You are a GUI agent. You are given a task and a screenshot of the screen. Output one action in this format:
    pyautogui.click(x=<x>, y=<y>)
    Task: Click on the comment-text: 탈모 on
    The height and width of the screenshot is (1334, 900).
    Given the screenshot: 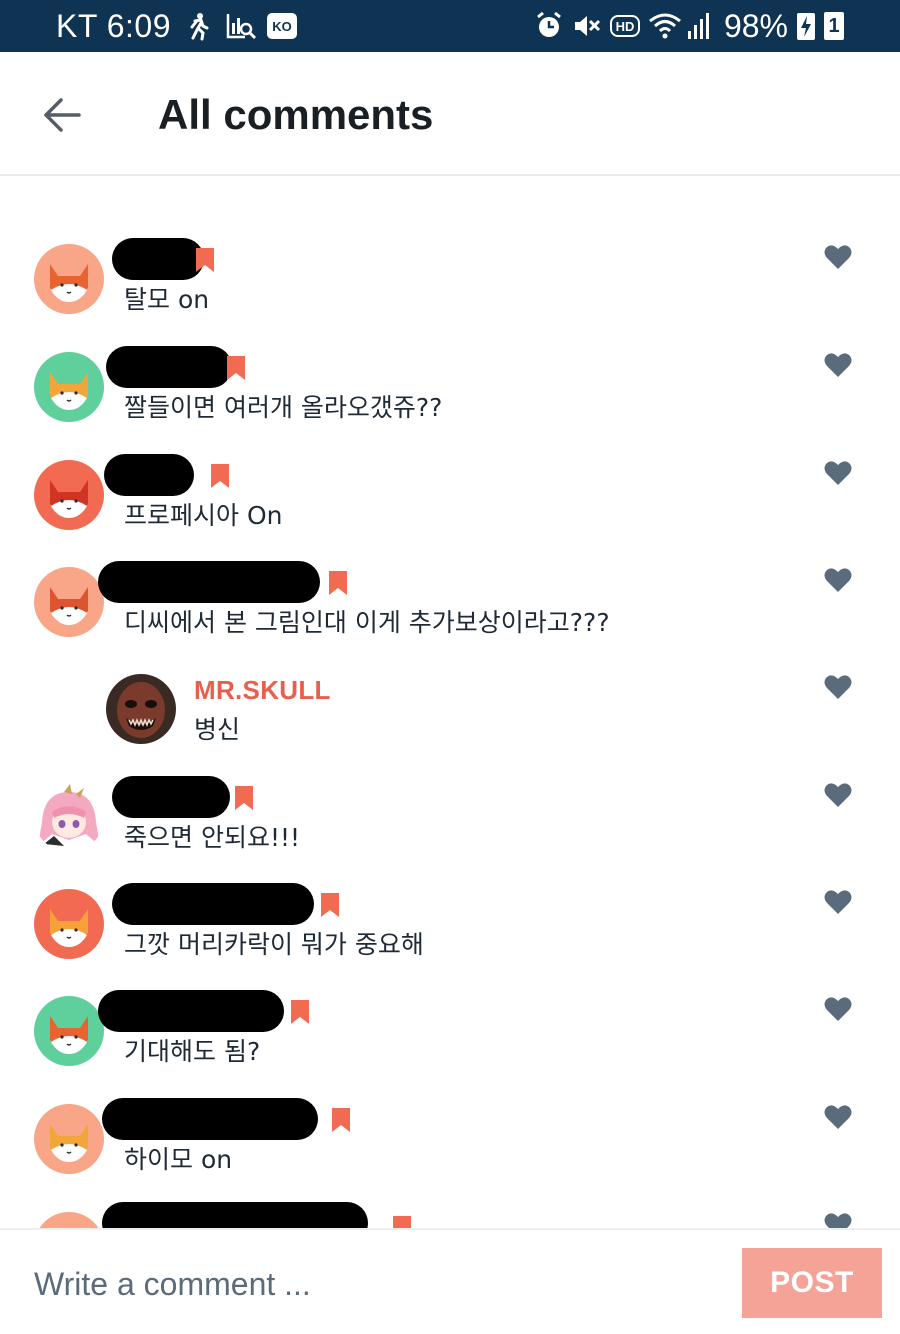 What is the action you would take?
    pyautogui.click(x=167, y=299)
    